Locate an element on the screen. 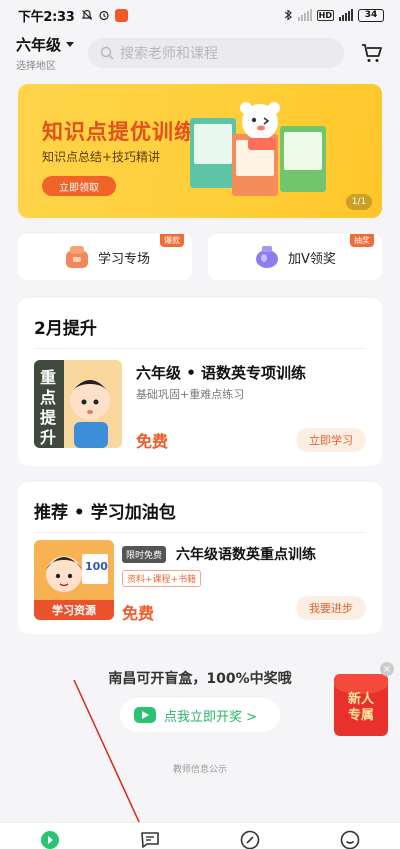 The width and height of the screenshot is (400, 849). section-title: 推荐 • 学习加油包 is located at coordinates (105, 513).